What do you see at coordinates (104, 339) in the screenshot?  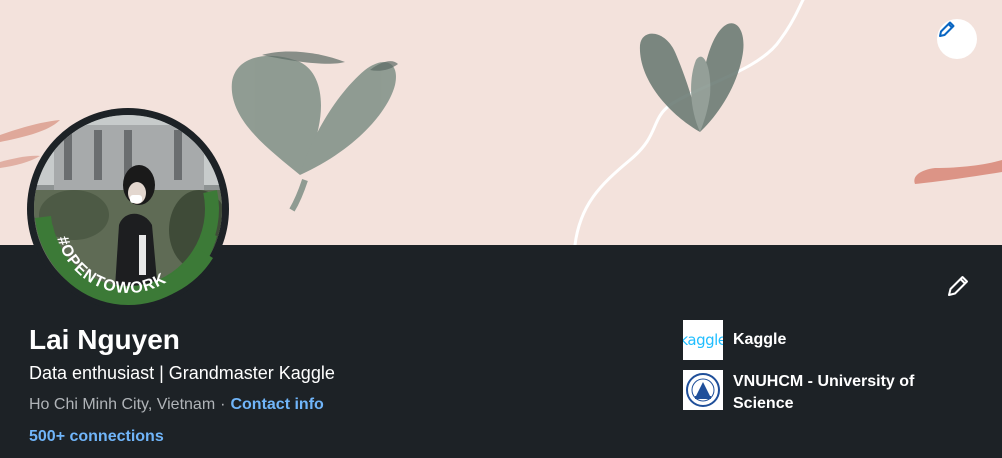 I see `profile-name: Lai Nguyen` at bounding box center [104, 339].